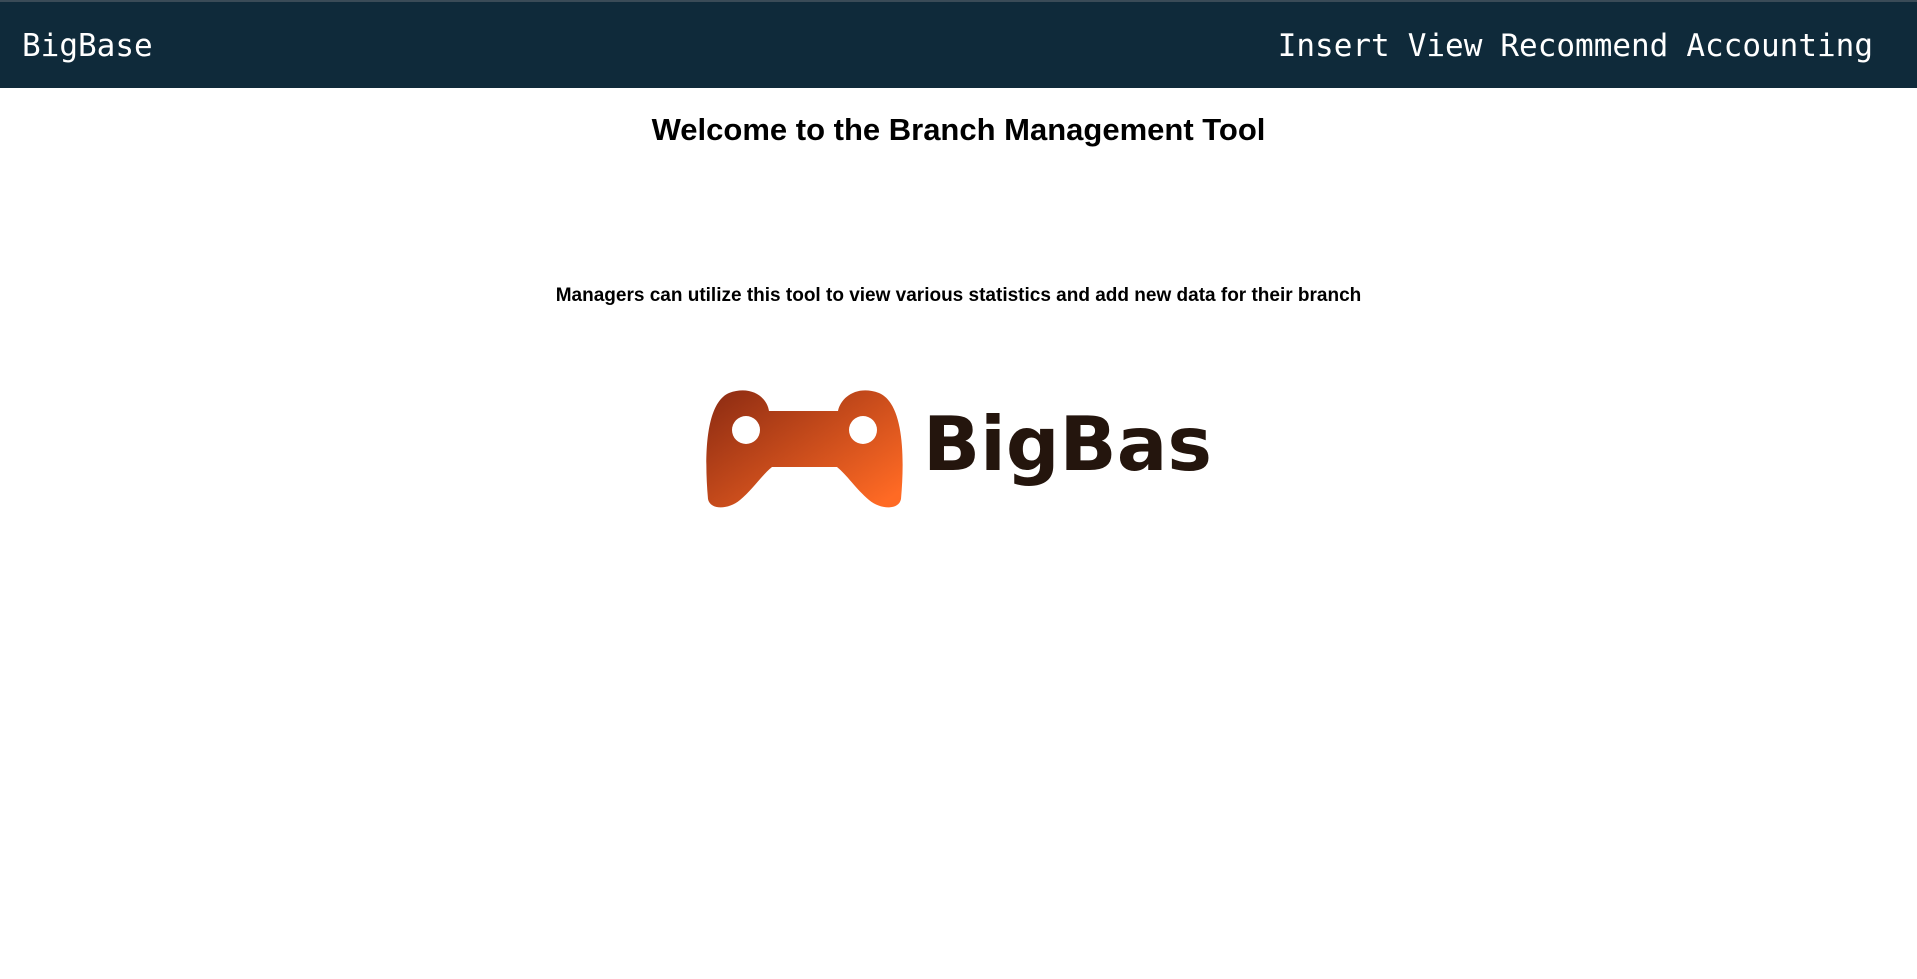 The image size is (1917, 979). Describe the element at coordinates (746, 430) in the screenshot. I see `controller-left-button` at that location.